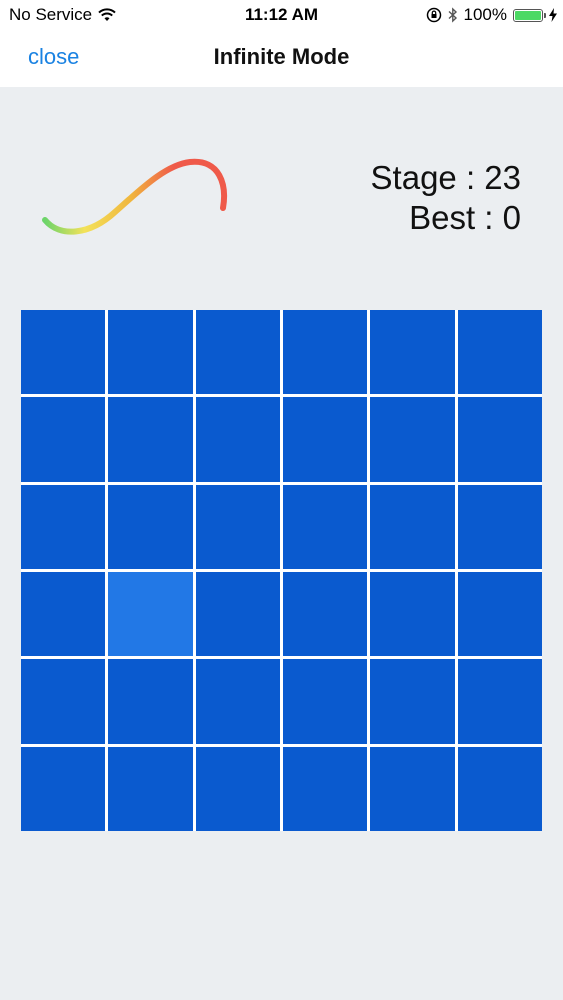 This screenshot has width=563, height=1000. What do you see at coordinates (150, 614) in the screenshot?
I see `grid-cell-odd` at bounding box center [150, 614].